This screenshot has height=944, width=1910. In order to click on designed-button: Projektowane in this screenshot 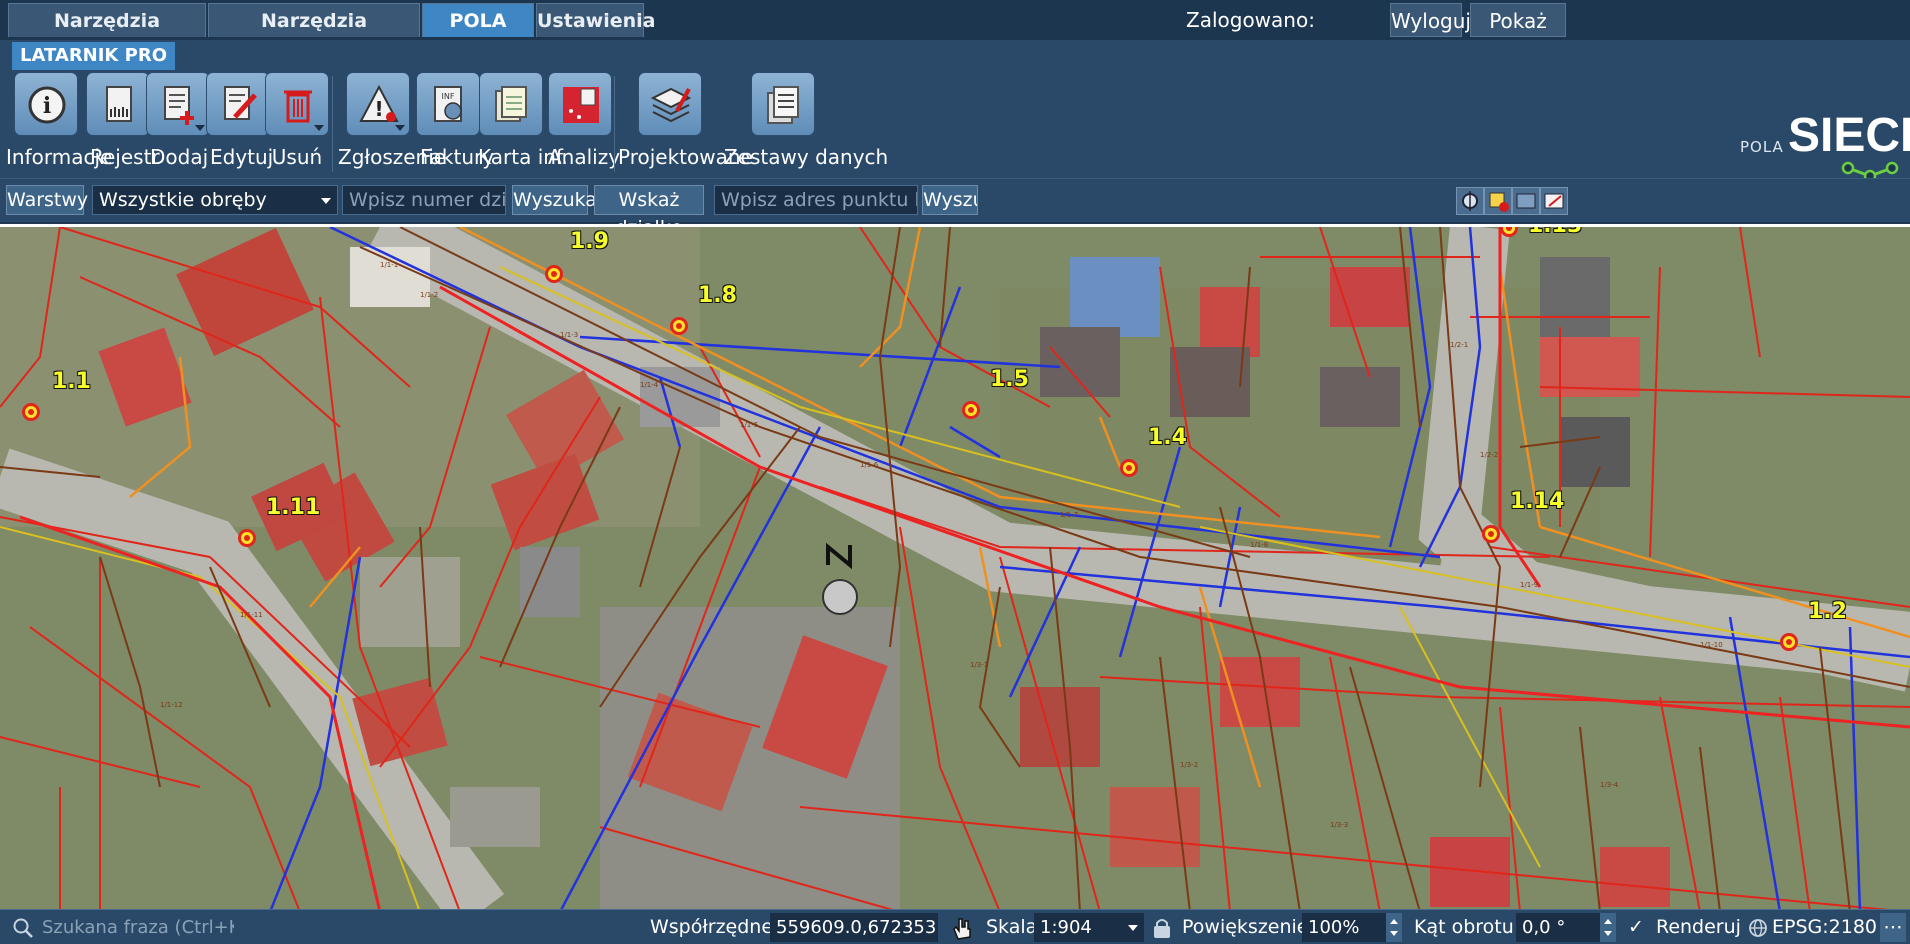, I will do `click(685, 125)`.